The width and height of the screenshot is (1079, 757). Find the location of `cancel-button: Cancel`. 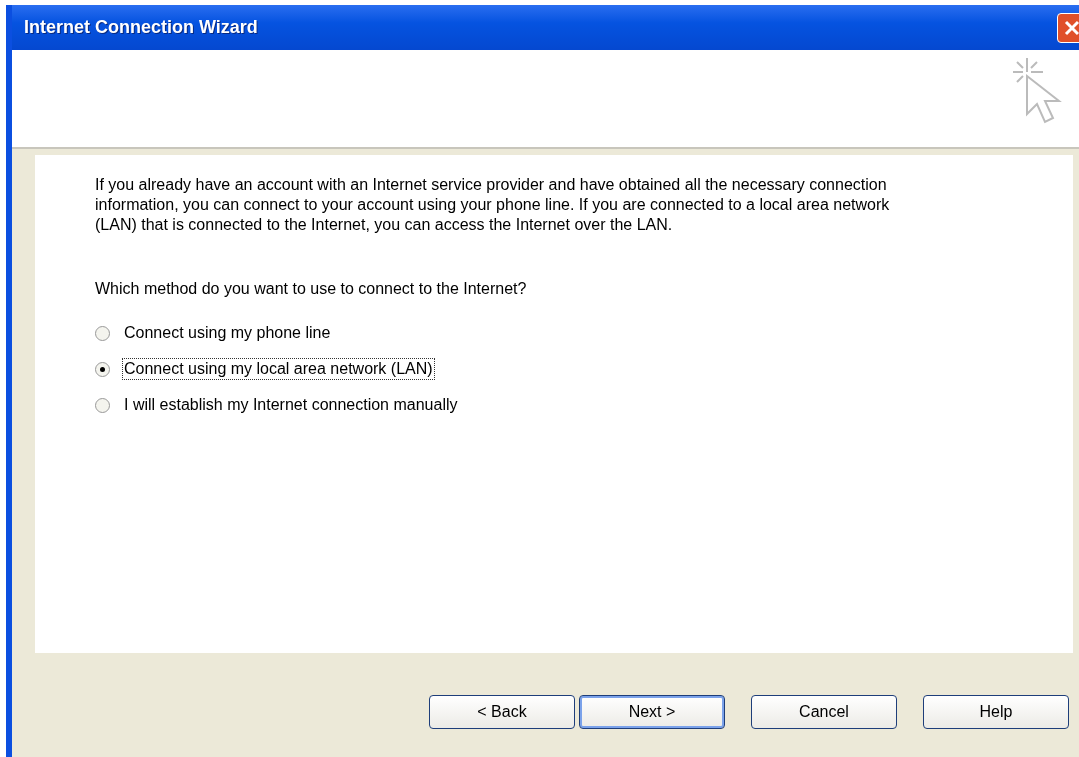

cancel-button: Cancel is located at coordinates (824, 712).